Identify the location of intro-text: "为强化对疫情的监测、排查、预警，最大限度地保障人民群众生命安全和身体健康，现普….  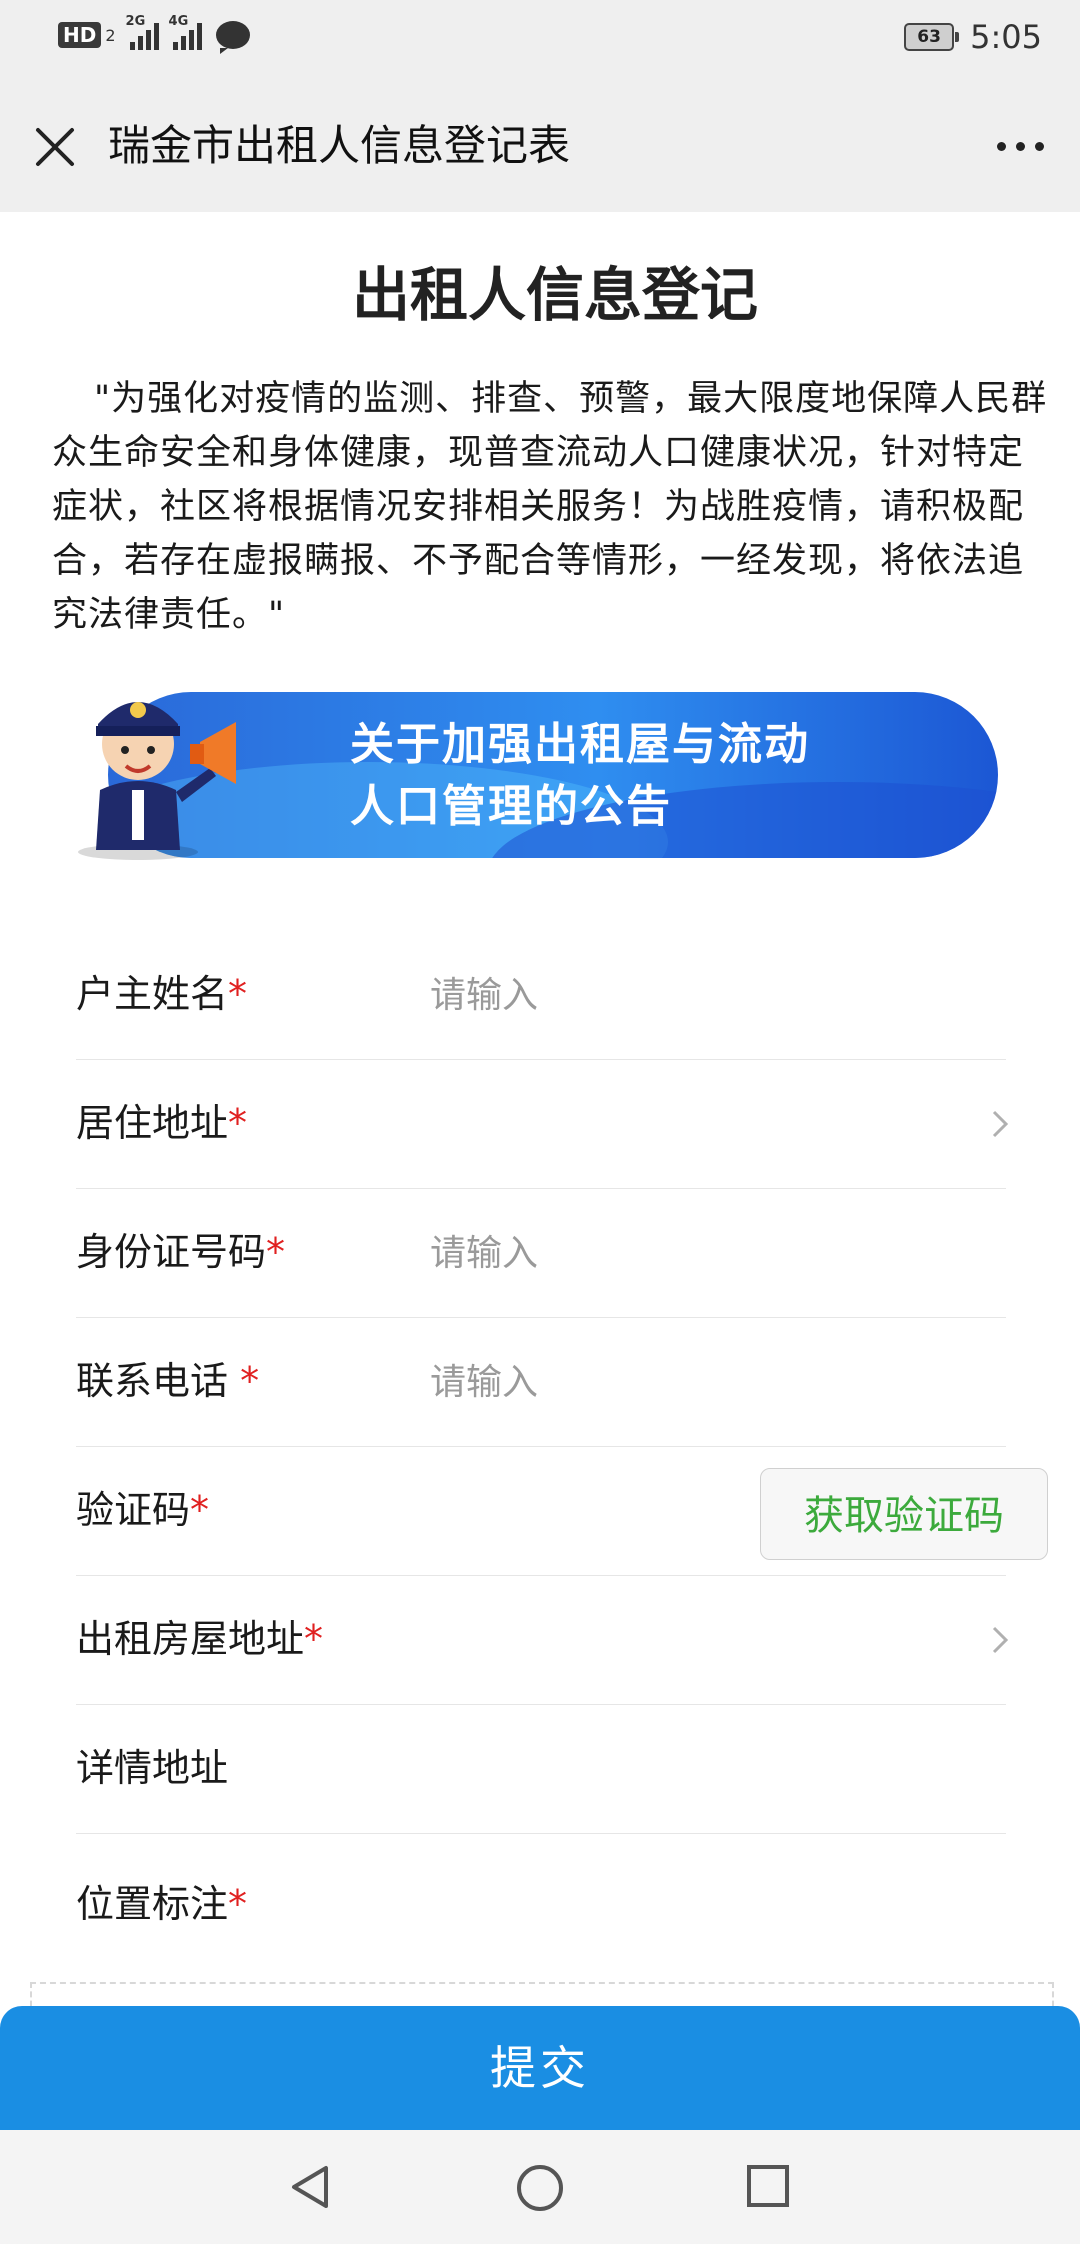
(550, 507).